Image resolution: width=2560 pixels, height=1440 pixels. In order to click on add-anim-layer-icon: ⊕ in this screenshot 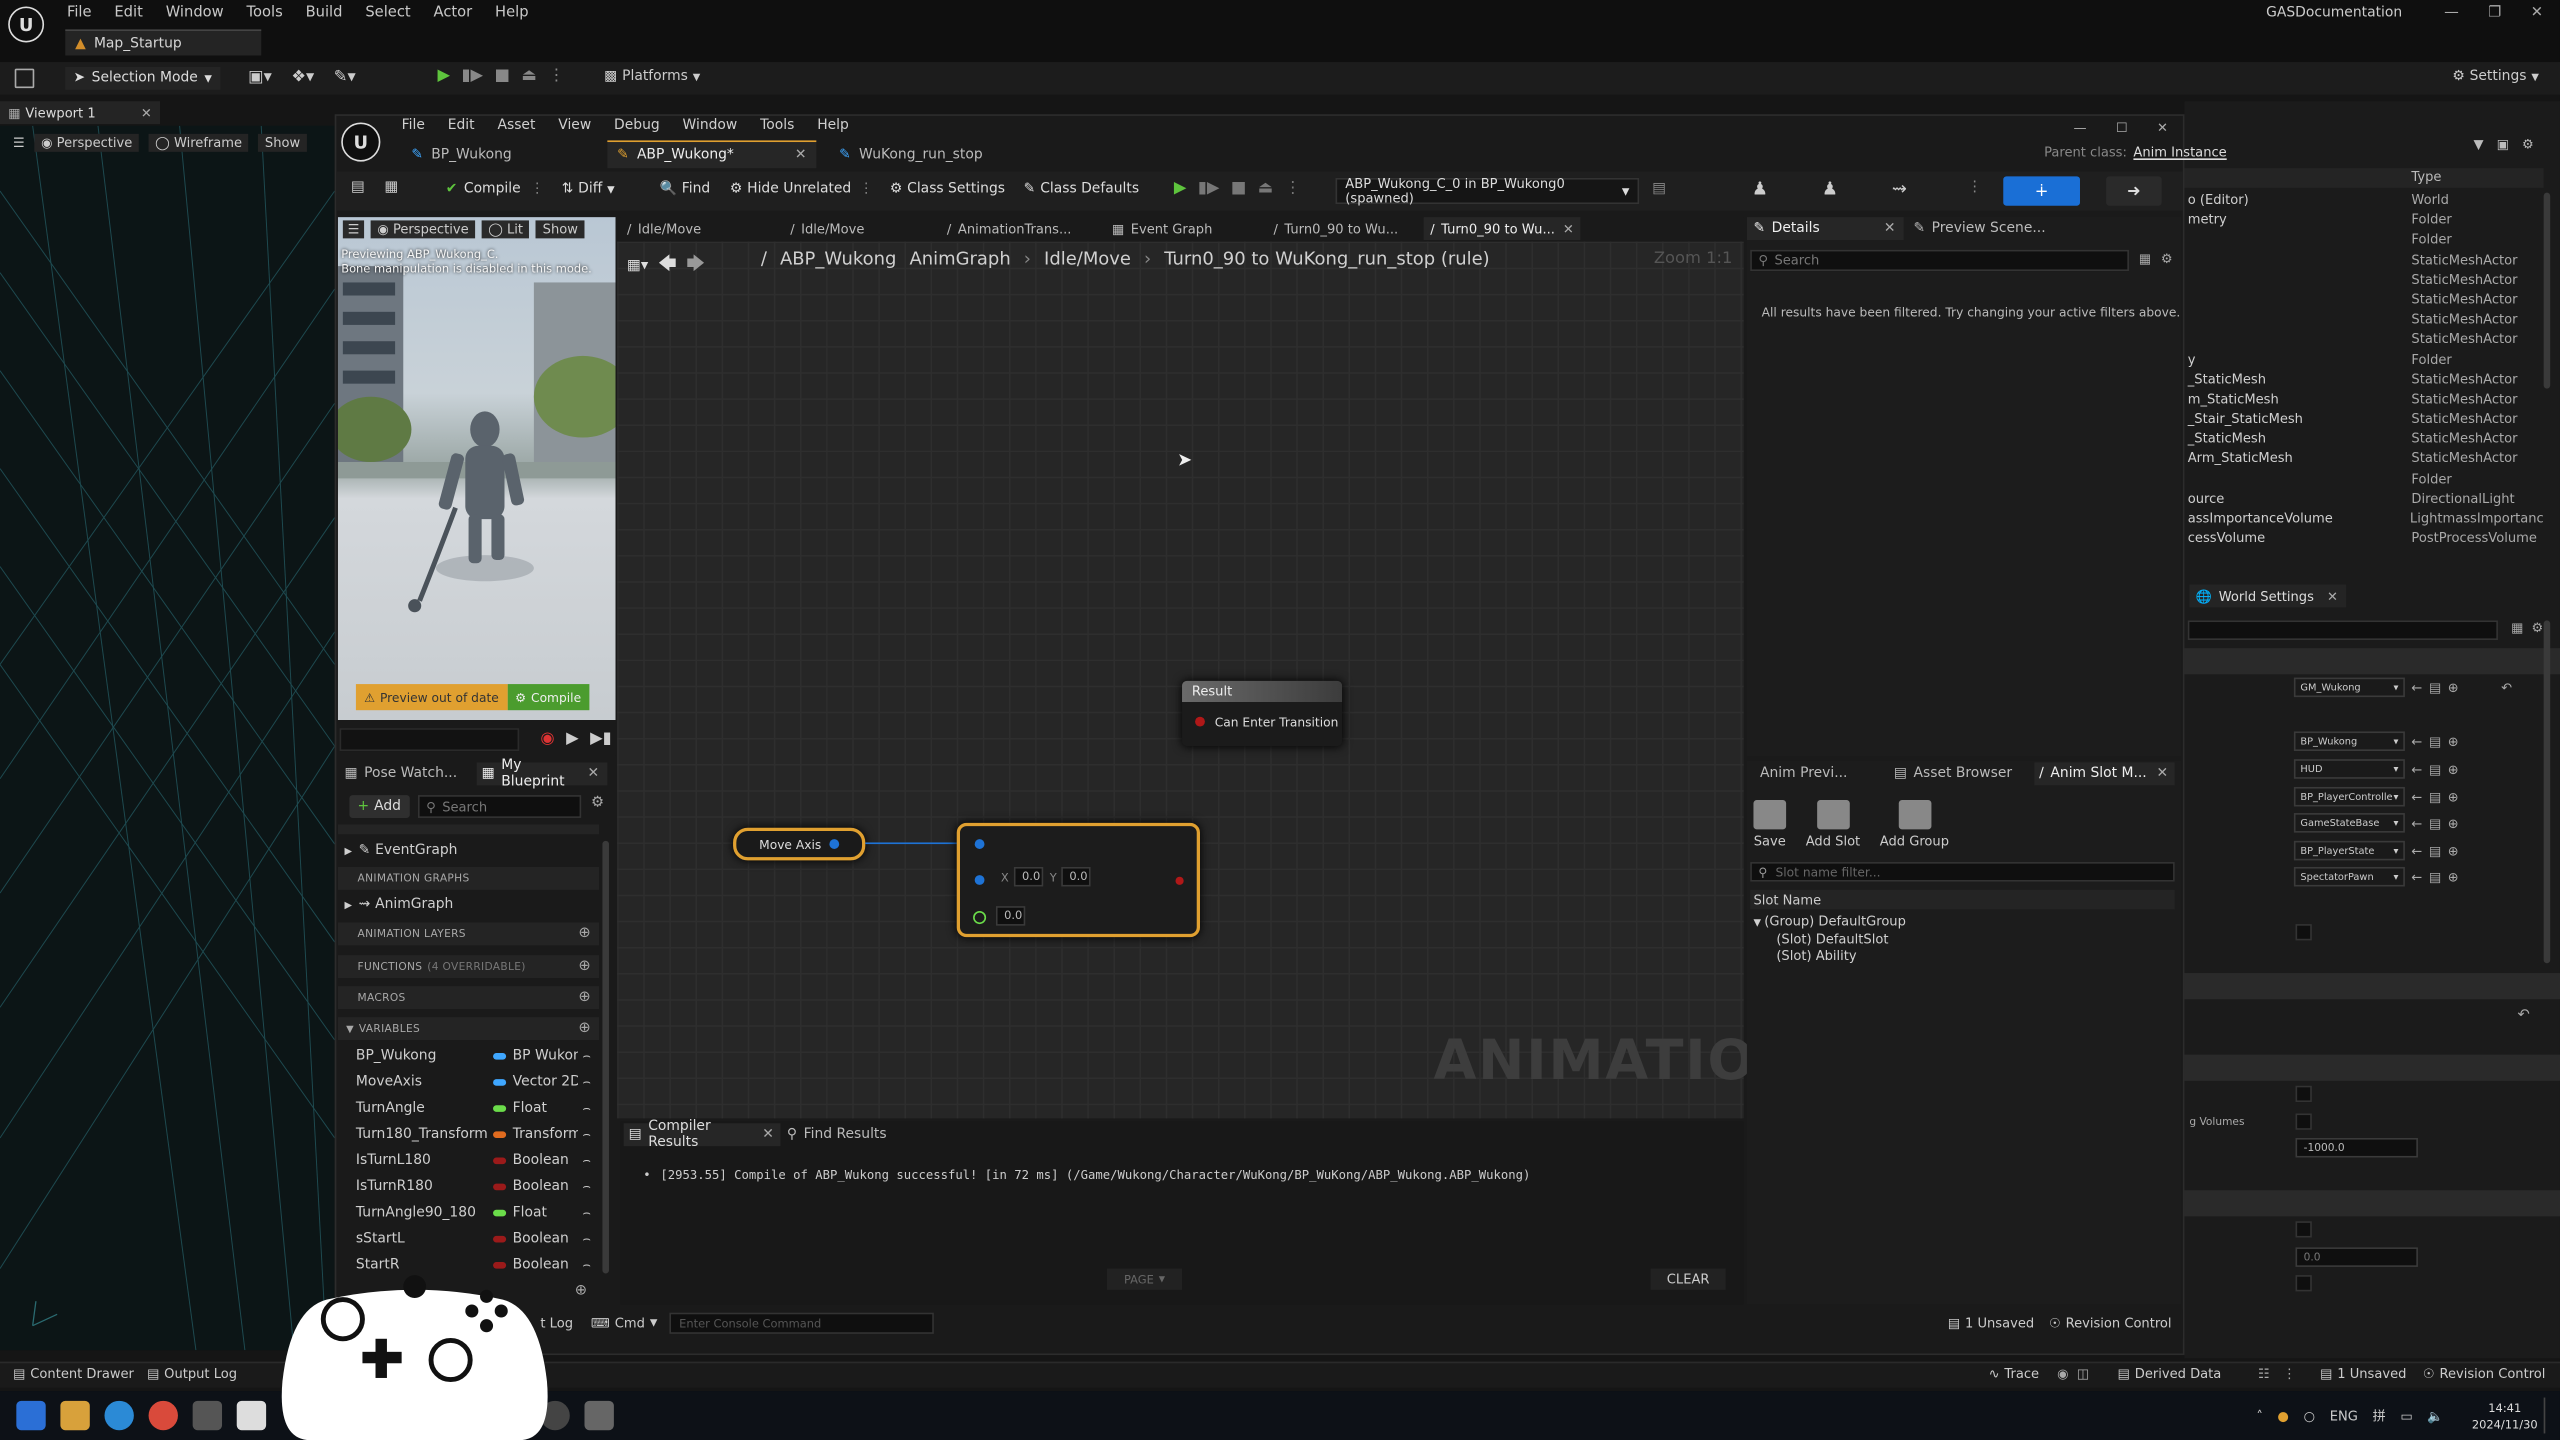, I will do `click(584, 934)`.